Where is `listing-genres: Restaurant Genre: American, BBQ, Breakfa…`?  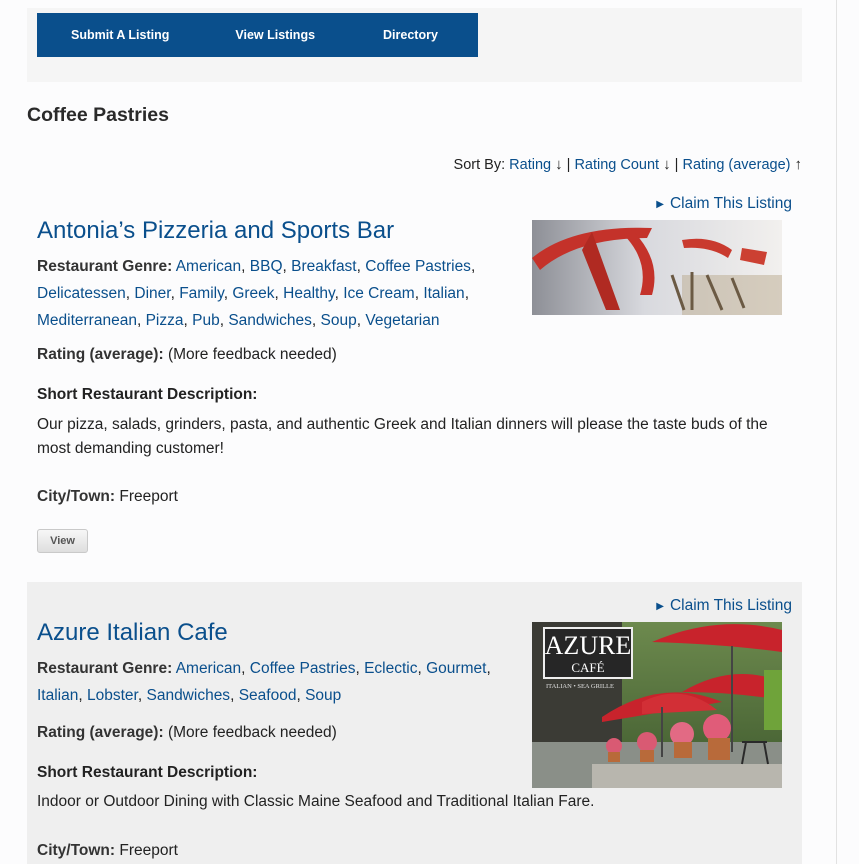 listing-genres: Restaurant Genre: American, BBQ, Breakfa… is located at coordinates (274, 293).